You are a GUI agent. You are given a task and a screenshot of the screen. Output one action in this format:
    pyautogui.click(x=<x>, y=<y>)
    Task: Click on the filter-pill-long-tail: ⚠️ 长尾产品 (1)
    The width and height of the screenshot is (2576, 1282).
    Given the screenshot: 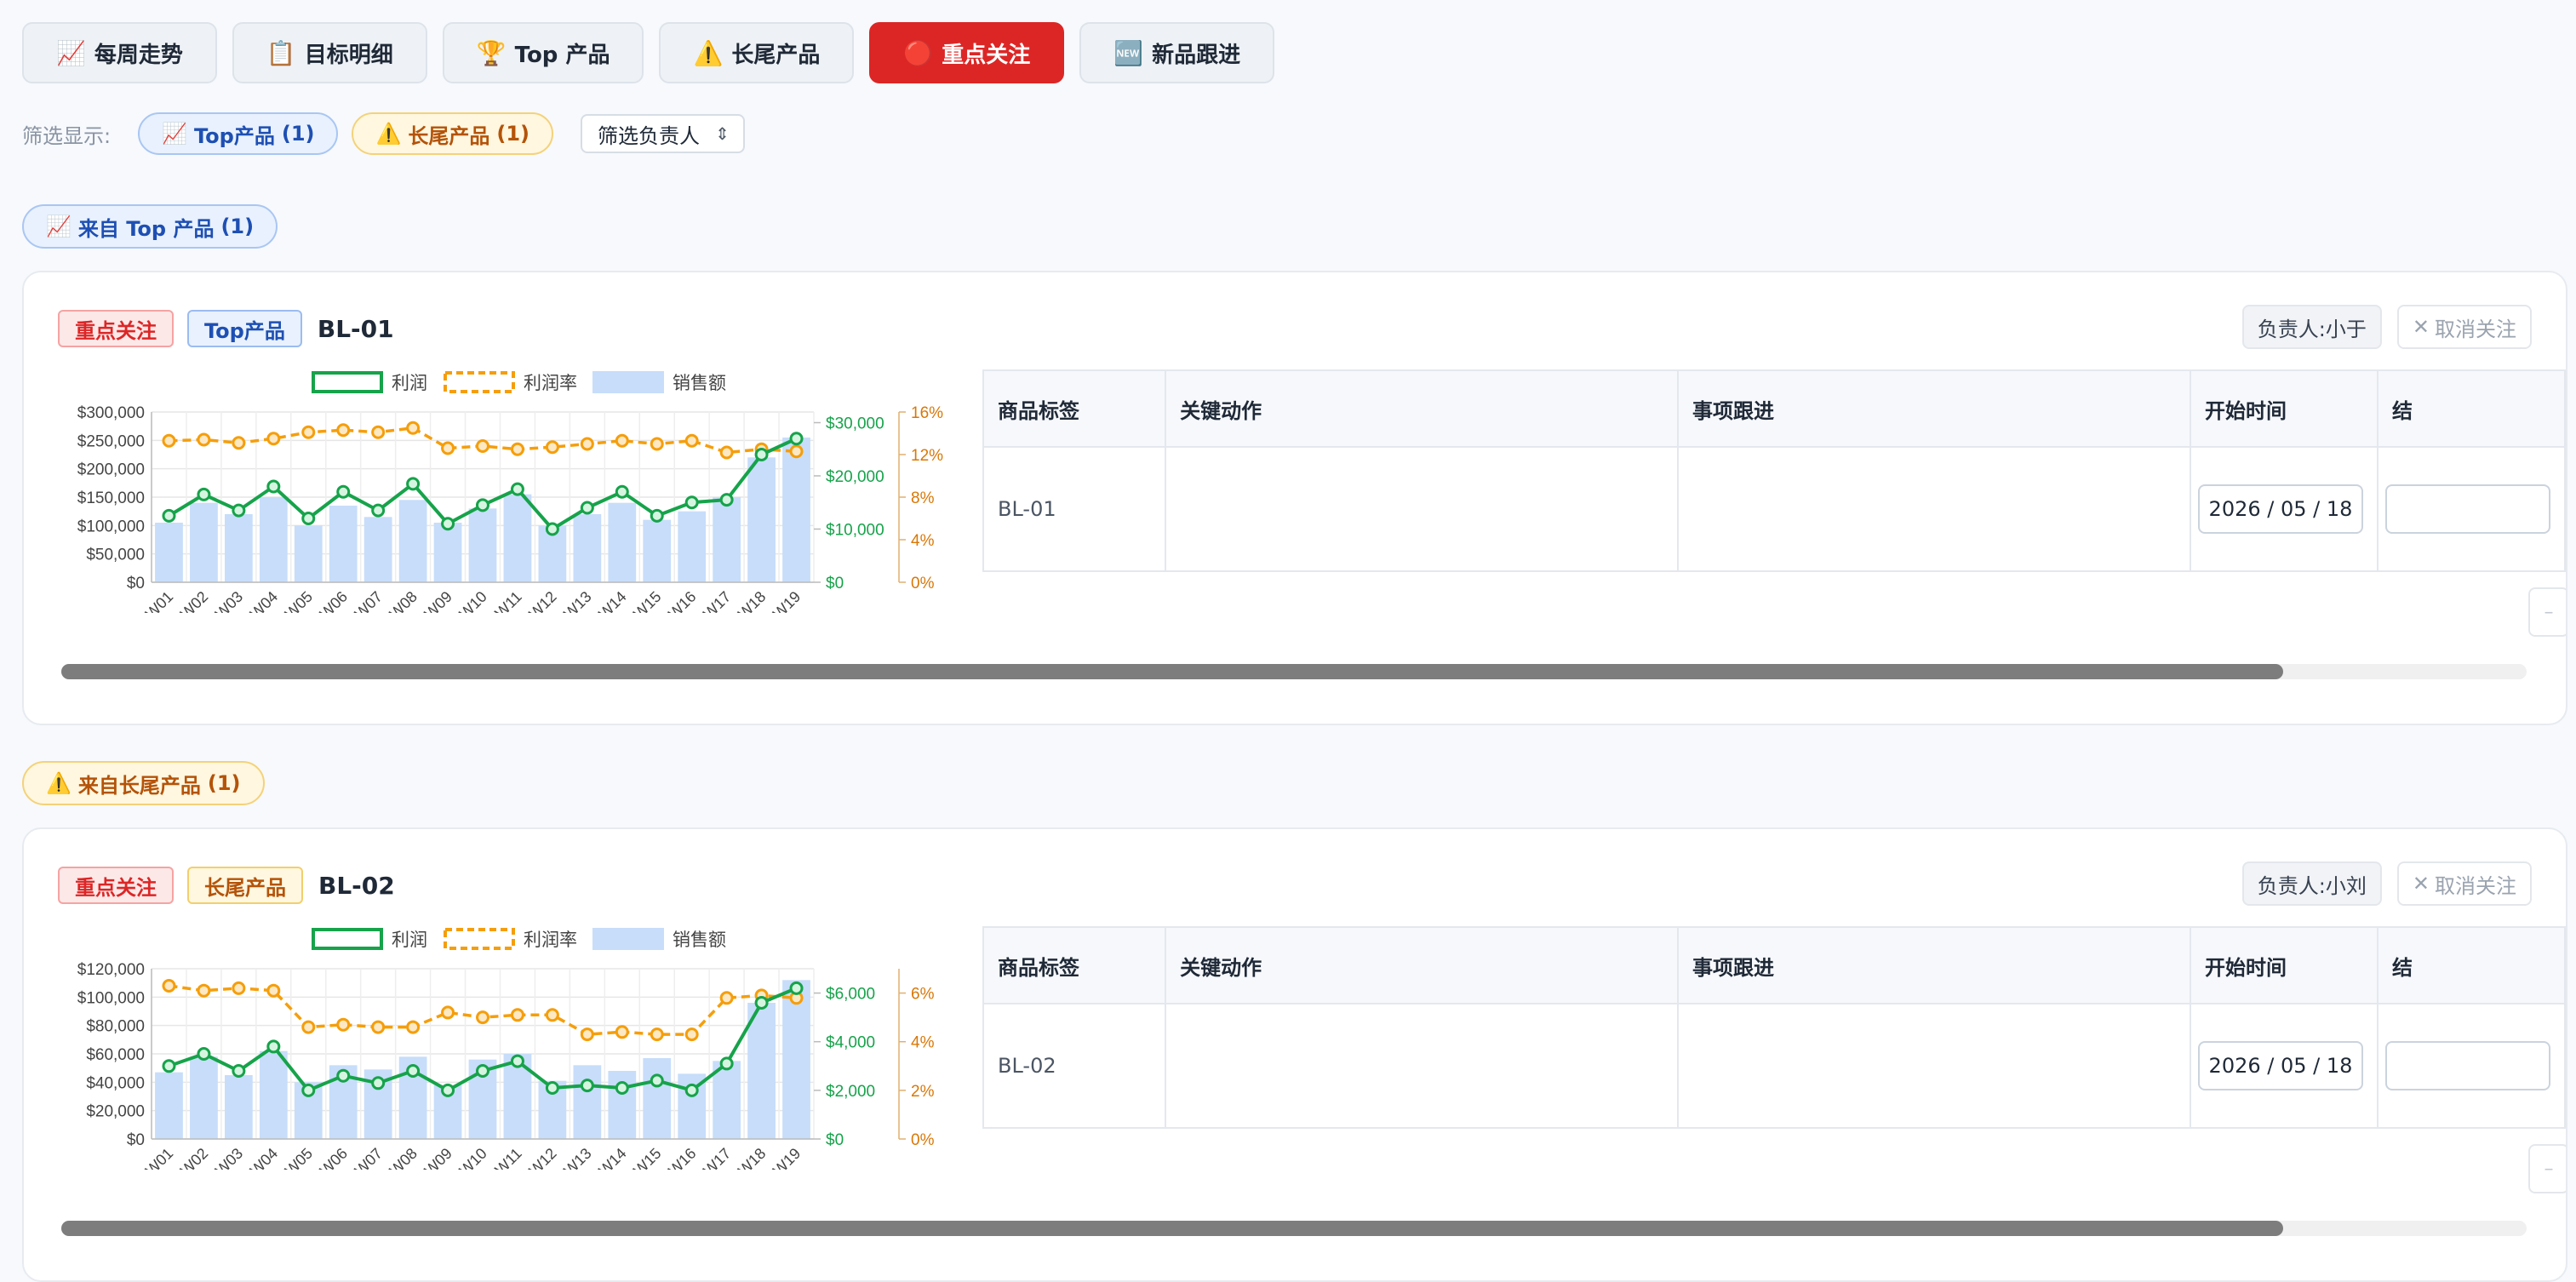 What is the action you would take?
    pyautogui.click(x=453, y=133)
    